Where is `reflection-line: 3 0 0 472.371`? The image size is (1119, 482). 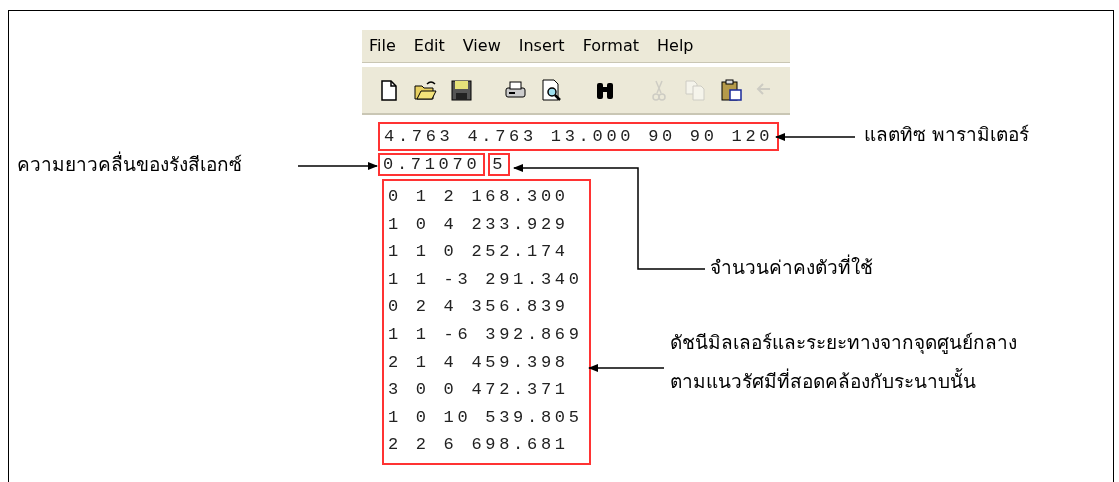 reflection-line: 3 0 0 472.371 is located at coordinates (479, 390).